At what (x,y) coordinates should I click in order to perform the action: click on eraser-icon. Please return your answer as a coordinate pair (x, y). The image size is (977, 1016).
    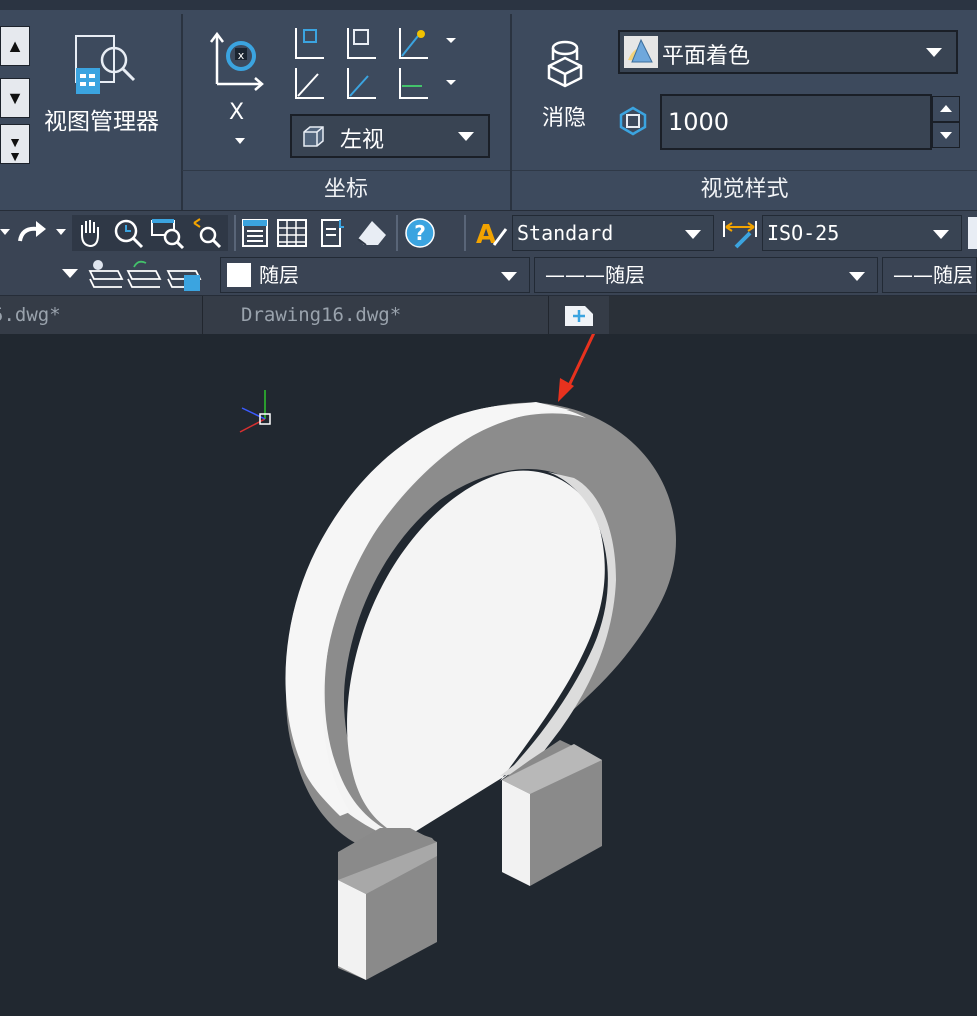
    Looking at the image, I should click on (372, 233).